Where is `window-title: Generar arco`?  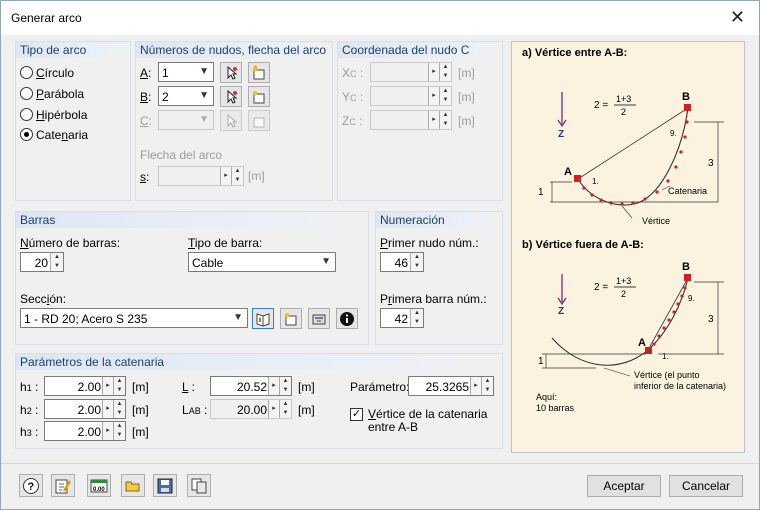
window-title: Generar arco is located at coordinates (46, 18).